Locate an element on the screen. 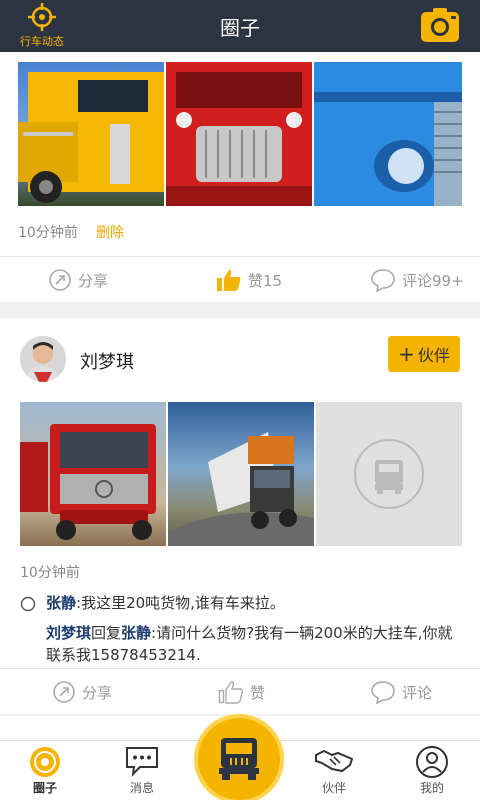  page-title: 圈子 is located at coordinates (240, 28).